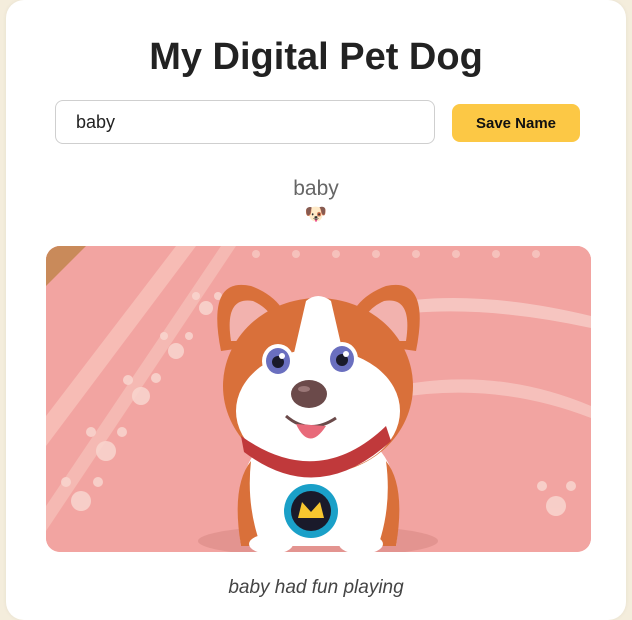 The width and height of the screenshot is (632, 620). What do you see at coordinates (245, 122) in the screenshot?
I see `pet-name-input` at bounding box center [245, 122].